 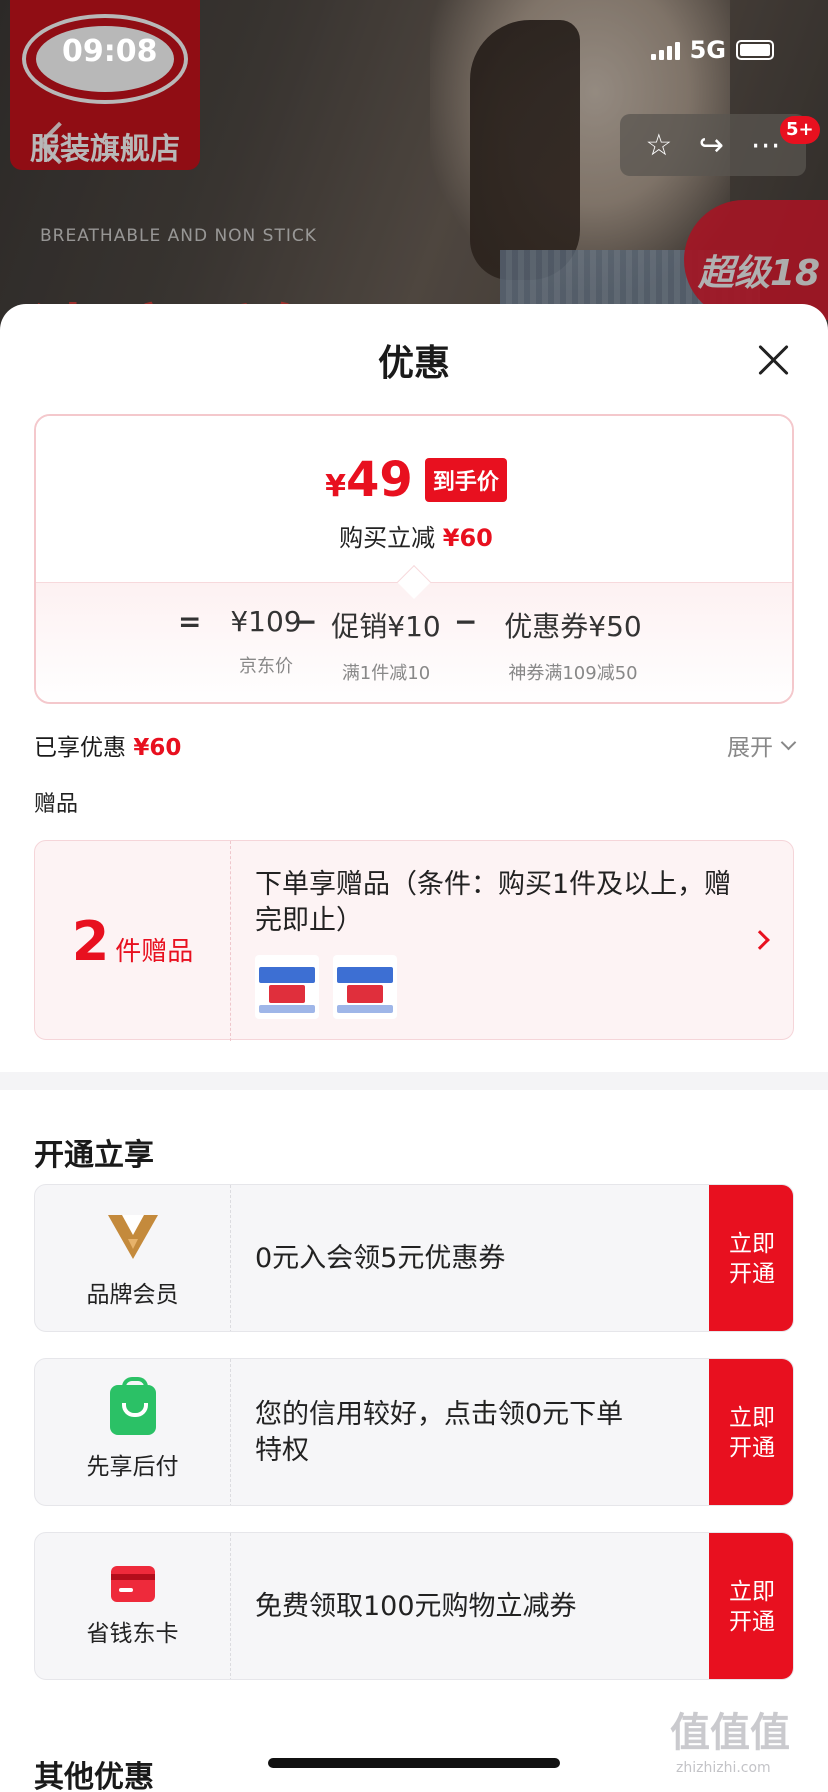 What do you see at coordinates (94, 1155) in the screenshot?
I see `open-section-title: 开通立享` at bounding box center [94, 1155].